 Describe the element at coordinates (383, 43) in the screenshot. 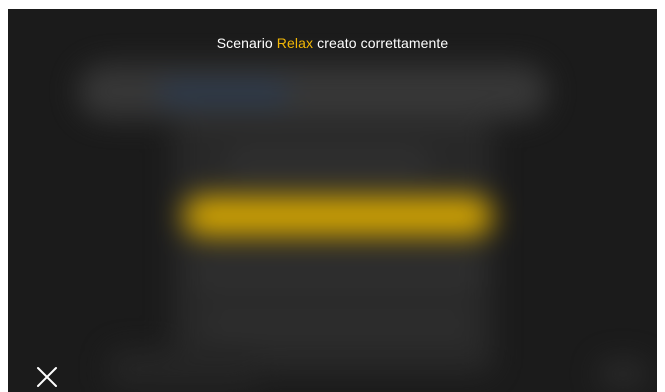

I see `message-suffix: creato correttamente` at that location.